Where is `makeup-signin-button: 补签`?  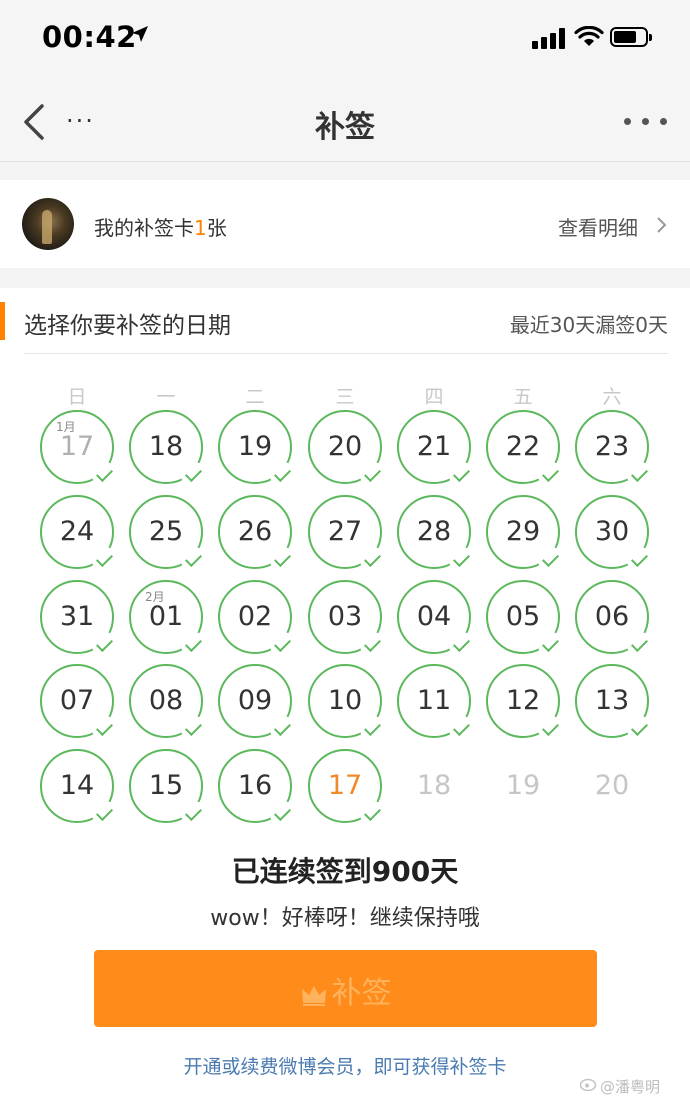 makeup-signin-button: 补签 is located at coordinates (345, 988).